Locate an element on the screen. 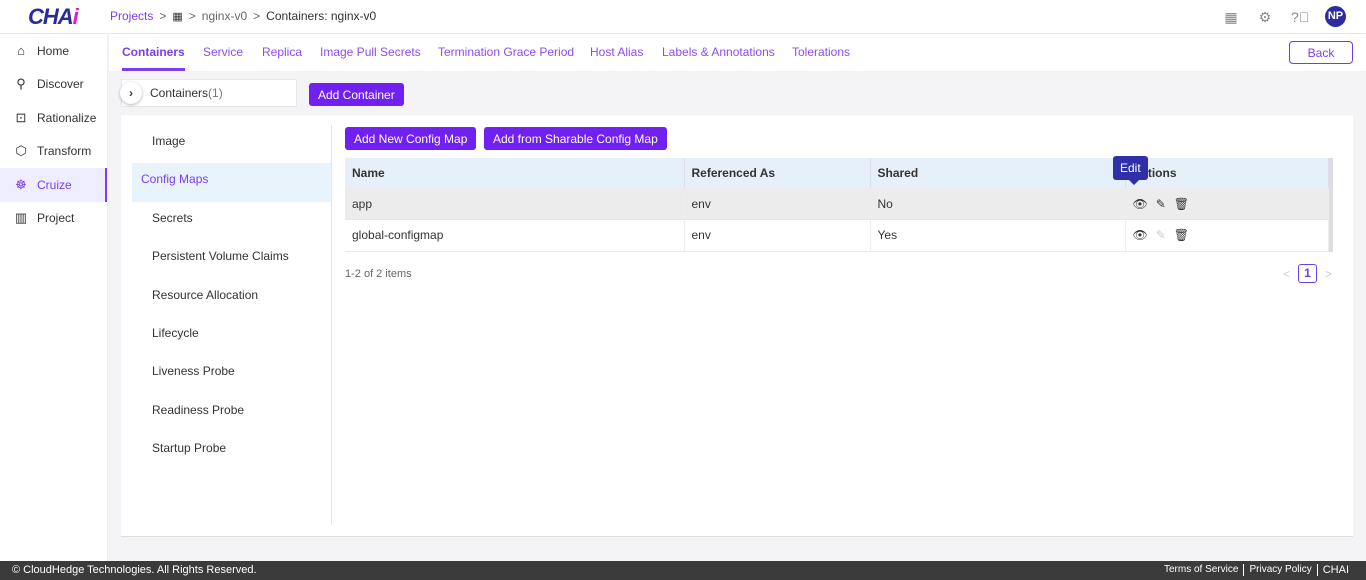 Image resolution: width=1366 pixels, height=580 pixels. add-container-button: Add Container is located at coordinates (356, 94).